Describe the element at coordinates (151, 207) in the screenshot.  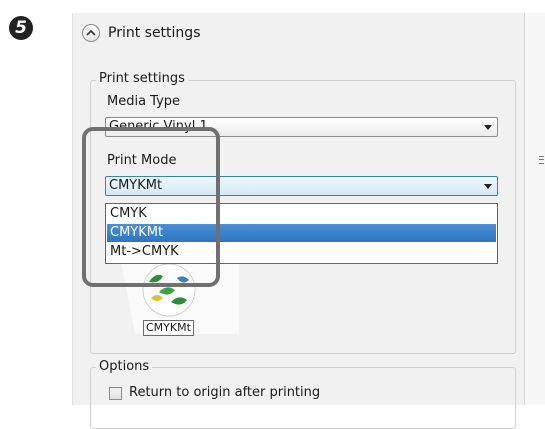
I see `callout-highlight-frame` at that location.